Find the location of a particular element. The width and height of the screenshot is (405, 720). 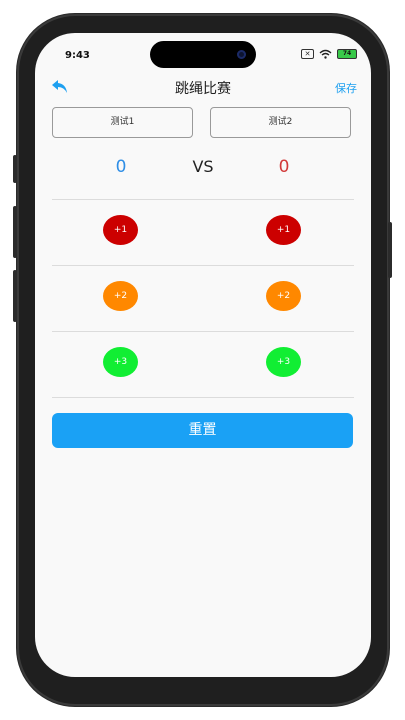

left-score: 0 is located at coordinates (121, 167).